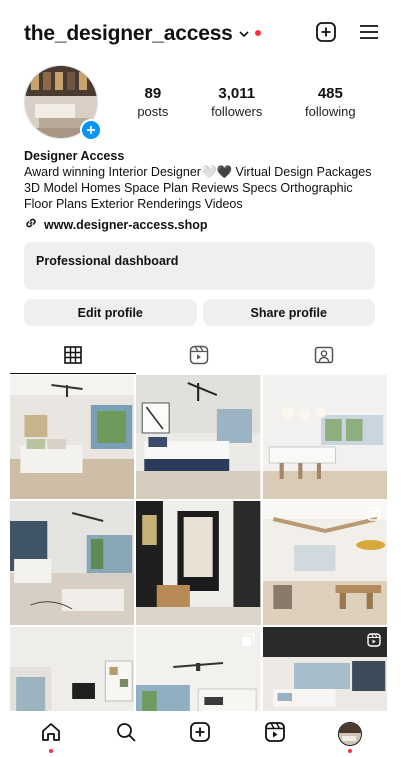 Image resolution: width=401 pixels, height=757 pixels. Describe the element at coordinates (369, 34) in the screenshot. I see `menu-icon` at that location.